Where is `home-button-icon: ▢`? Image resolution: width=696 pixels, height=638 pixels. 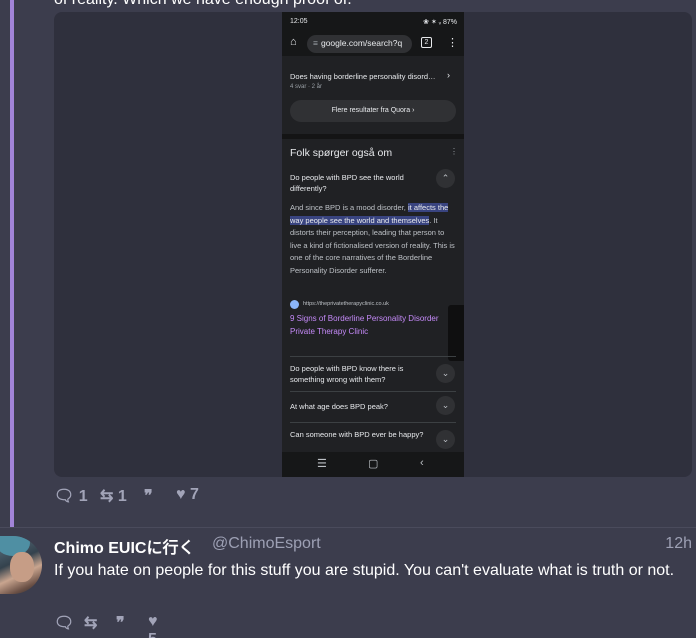 home-button-icon: ▢ is located at coordinates (373, 464).